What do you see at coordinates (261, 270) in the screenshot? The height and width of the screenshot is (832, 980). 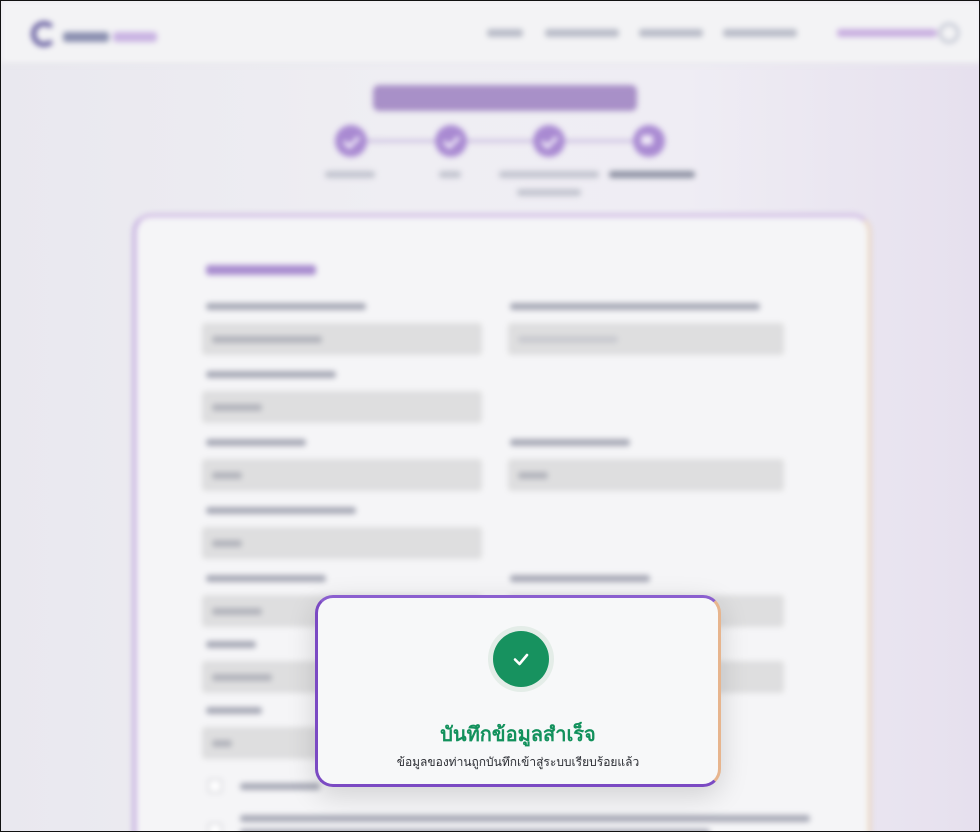 I see `section-heading` at bounding box center [261, 270].